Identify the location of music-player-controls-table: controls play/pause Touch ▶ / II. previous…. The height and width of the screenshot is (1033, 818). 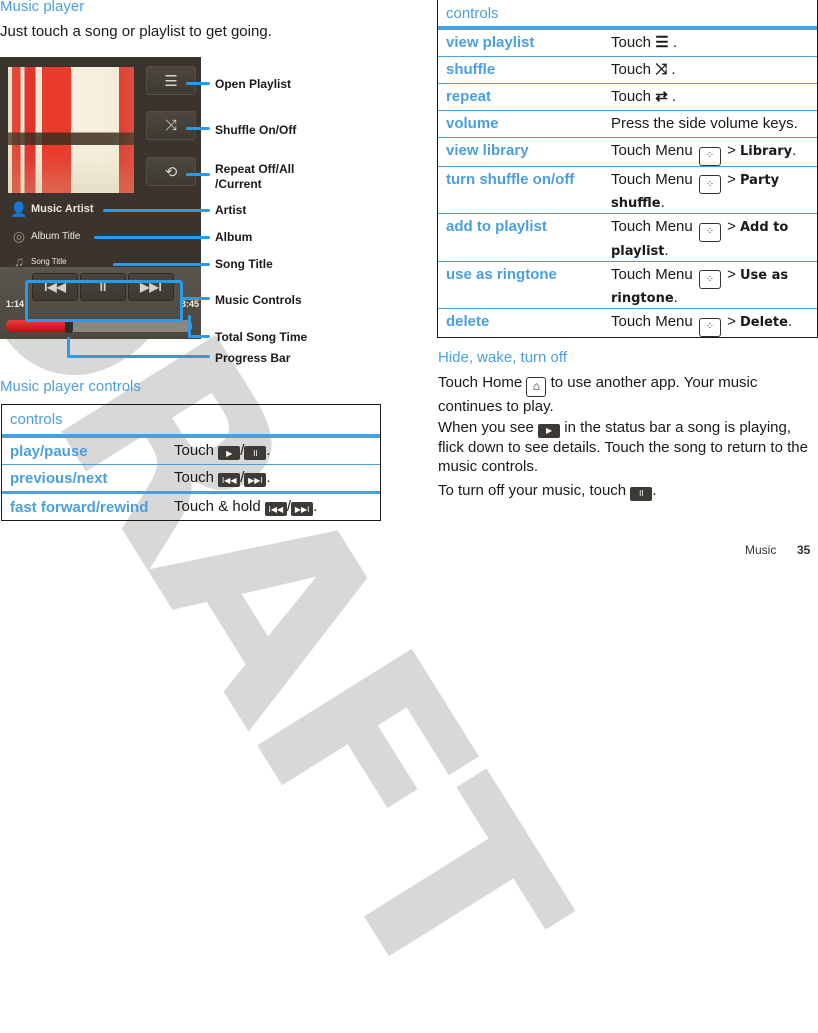
(191, 462).